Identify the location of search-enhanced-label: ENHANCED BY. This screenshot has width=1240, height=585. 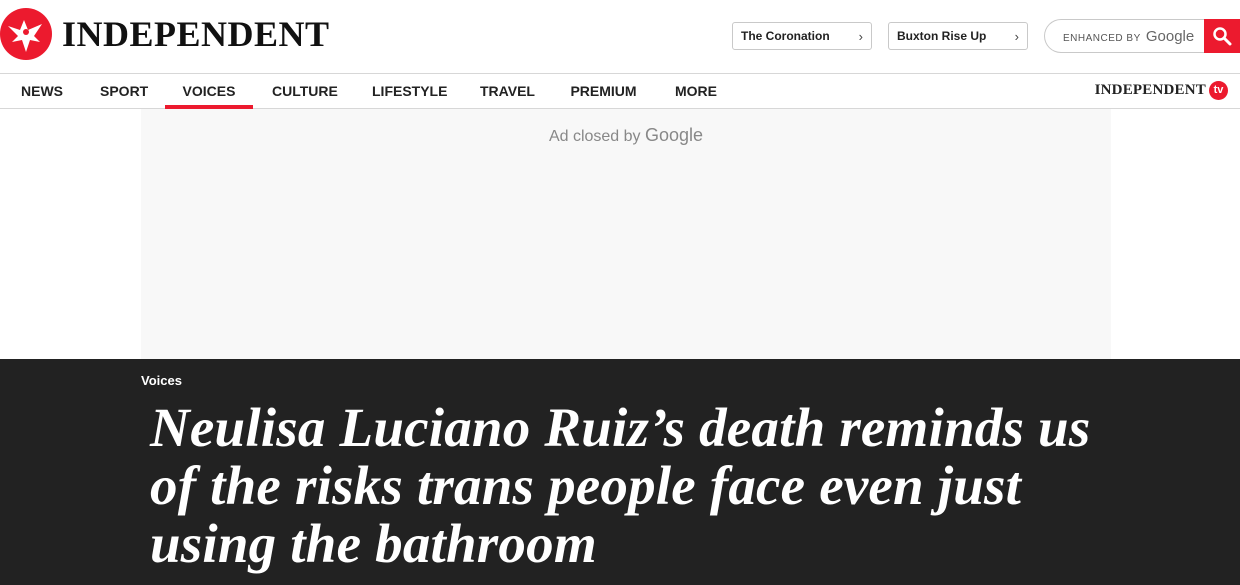
(1102, 38).